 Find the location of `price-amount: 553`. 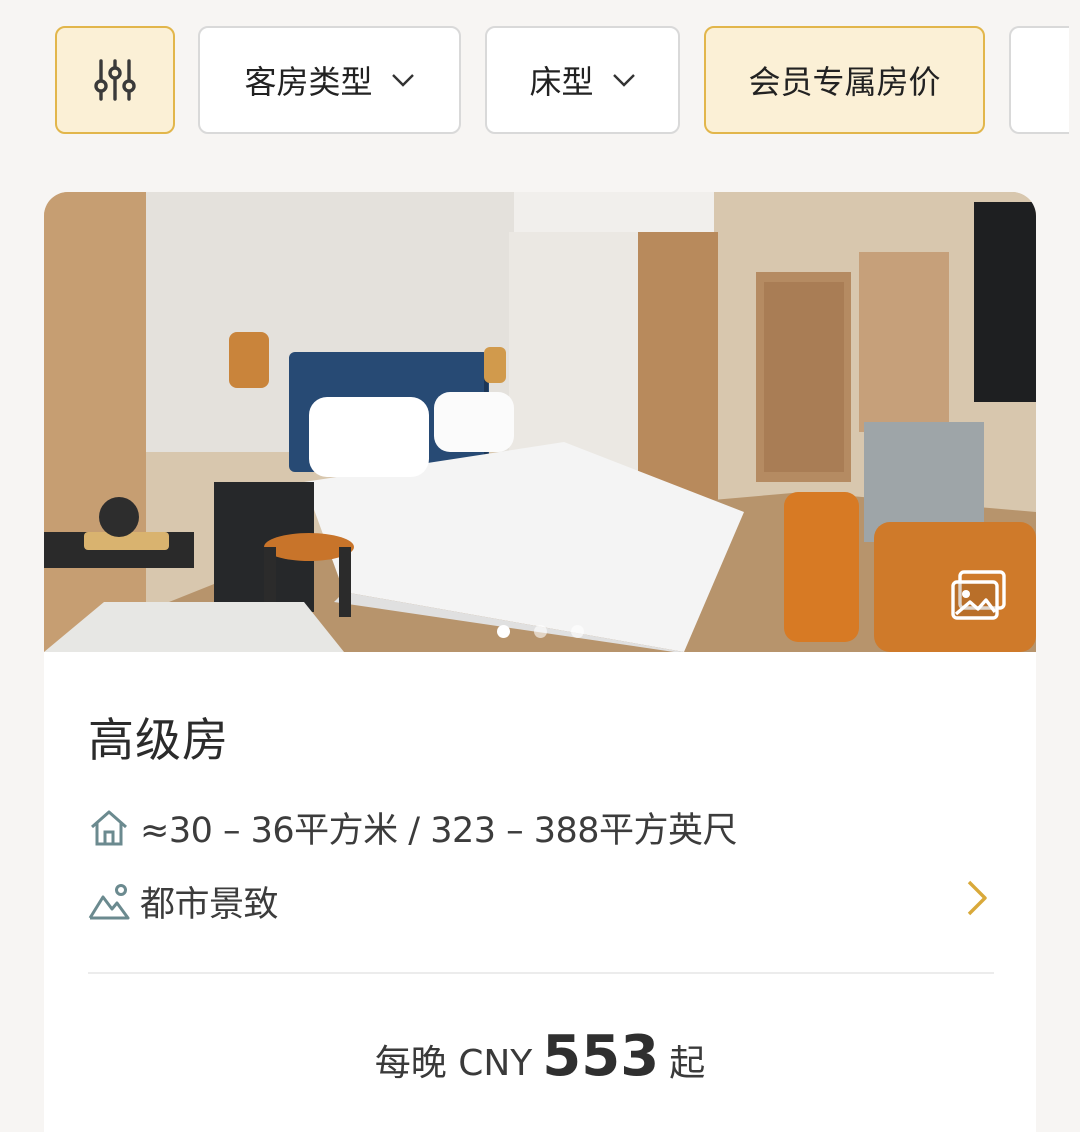

price-amount: 553 is located at coordinates (601, 1056).